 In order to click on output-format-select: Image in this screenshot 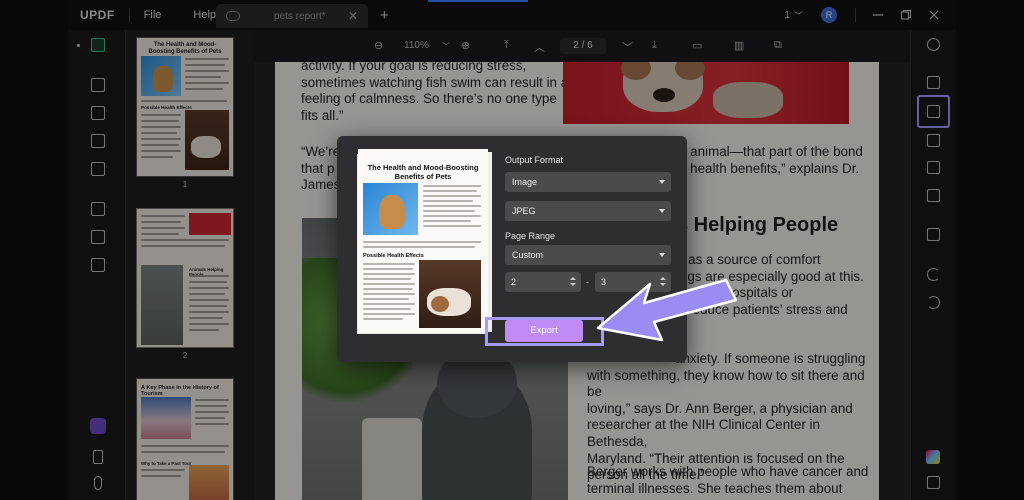, I will do `click(588, 182)`.